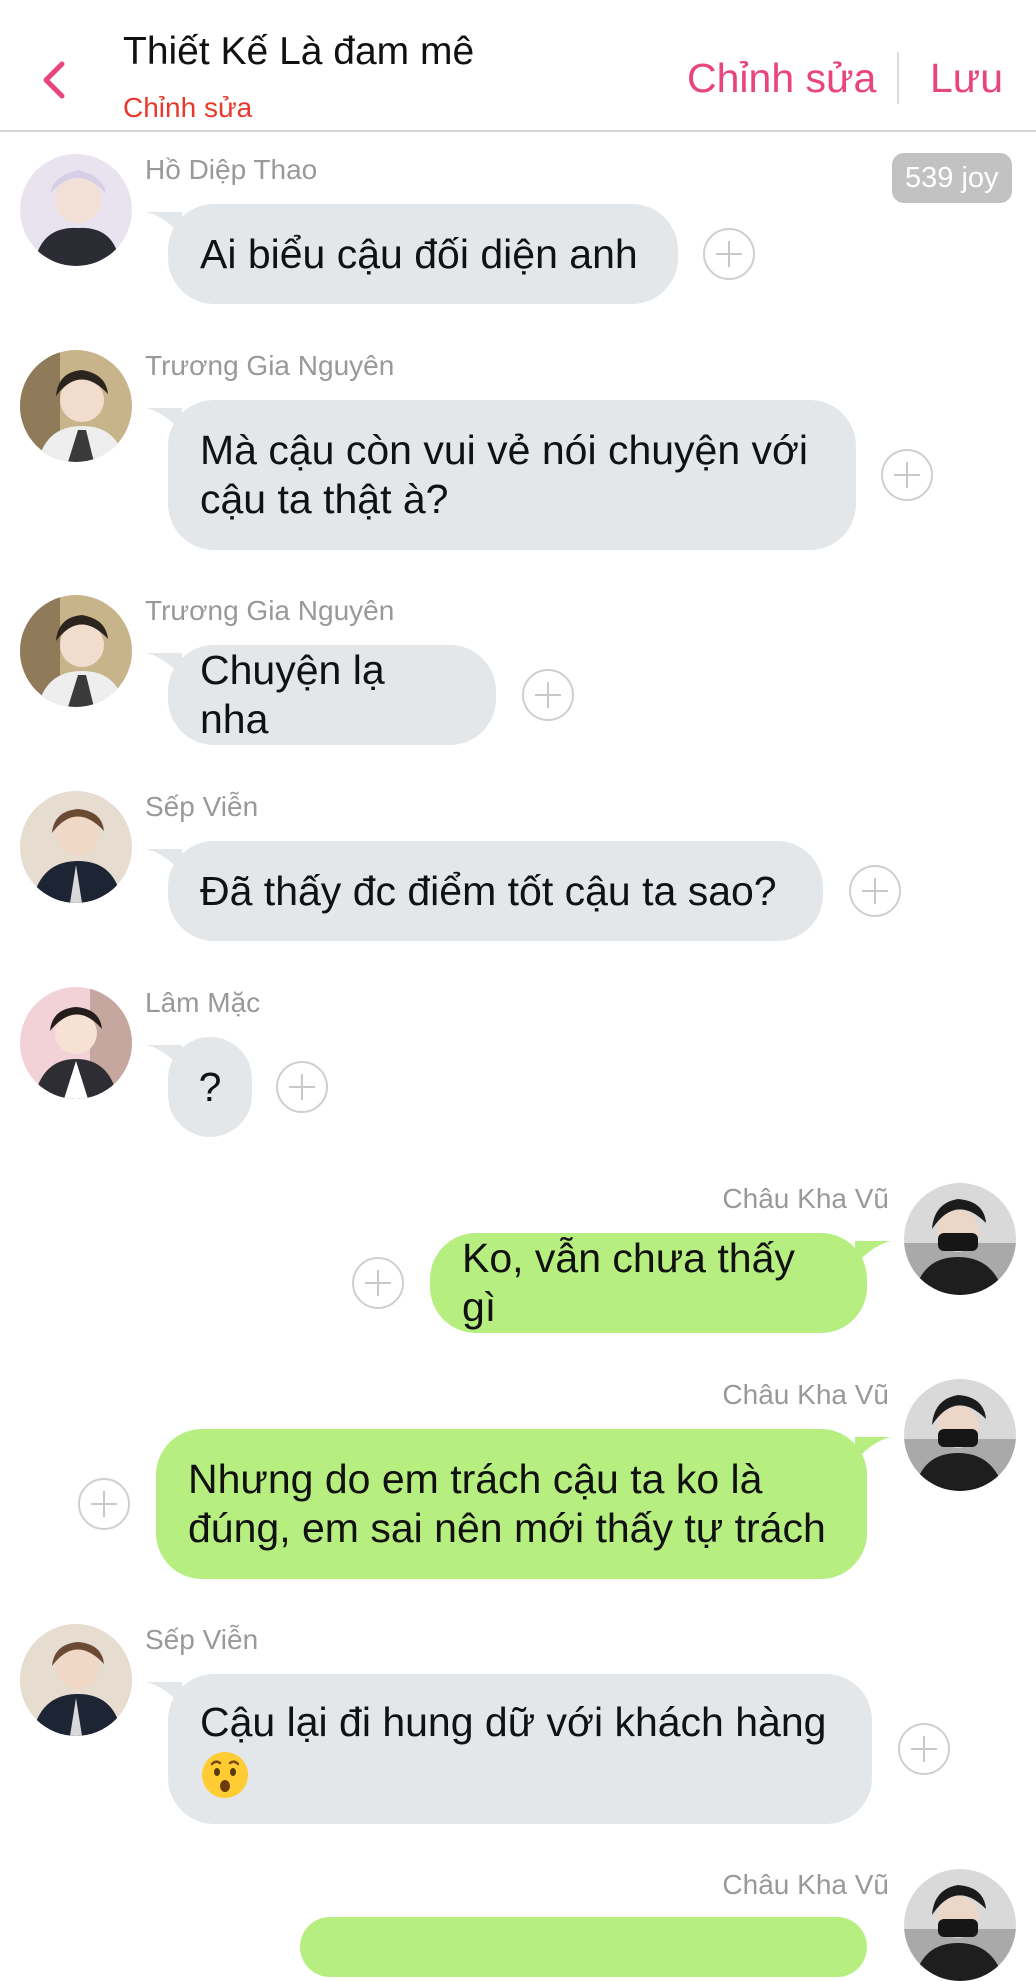 This screenshot has width=1036, height=1981. I want to click on chat-title: Thiết Kế Là đam mê, so click(299, 51).